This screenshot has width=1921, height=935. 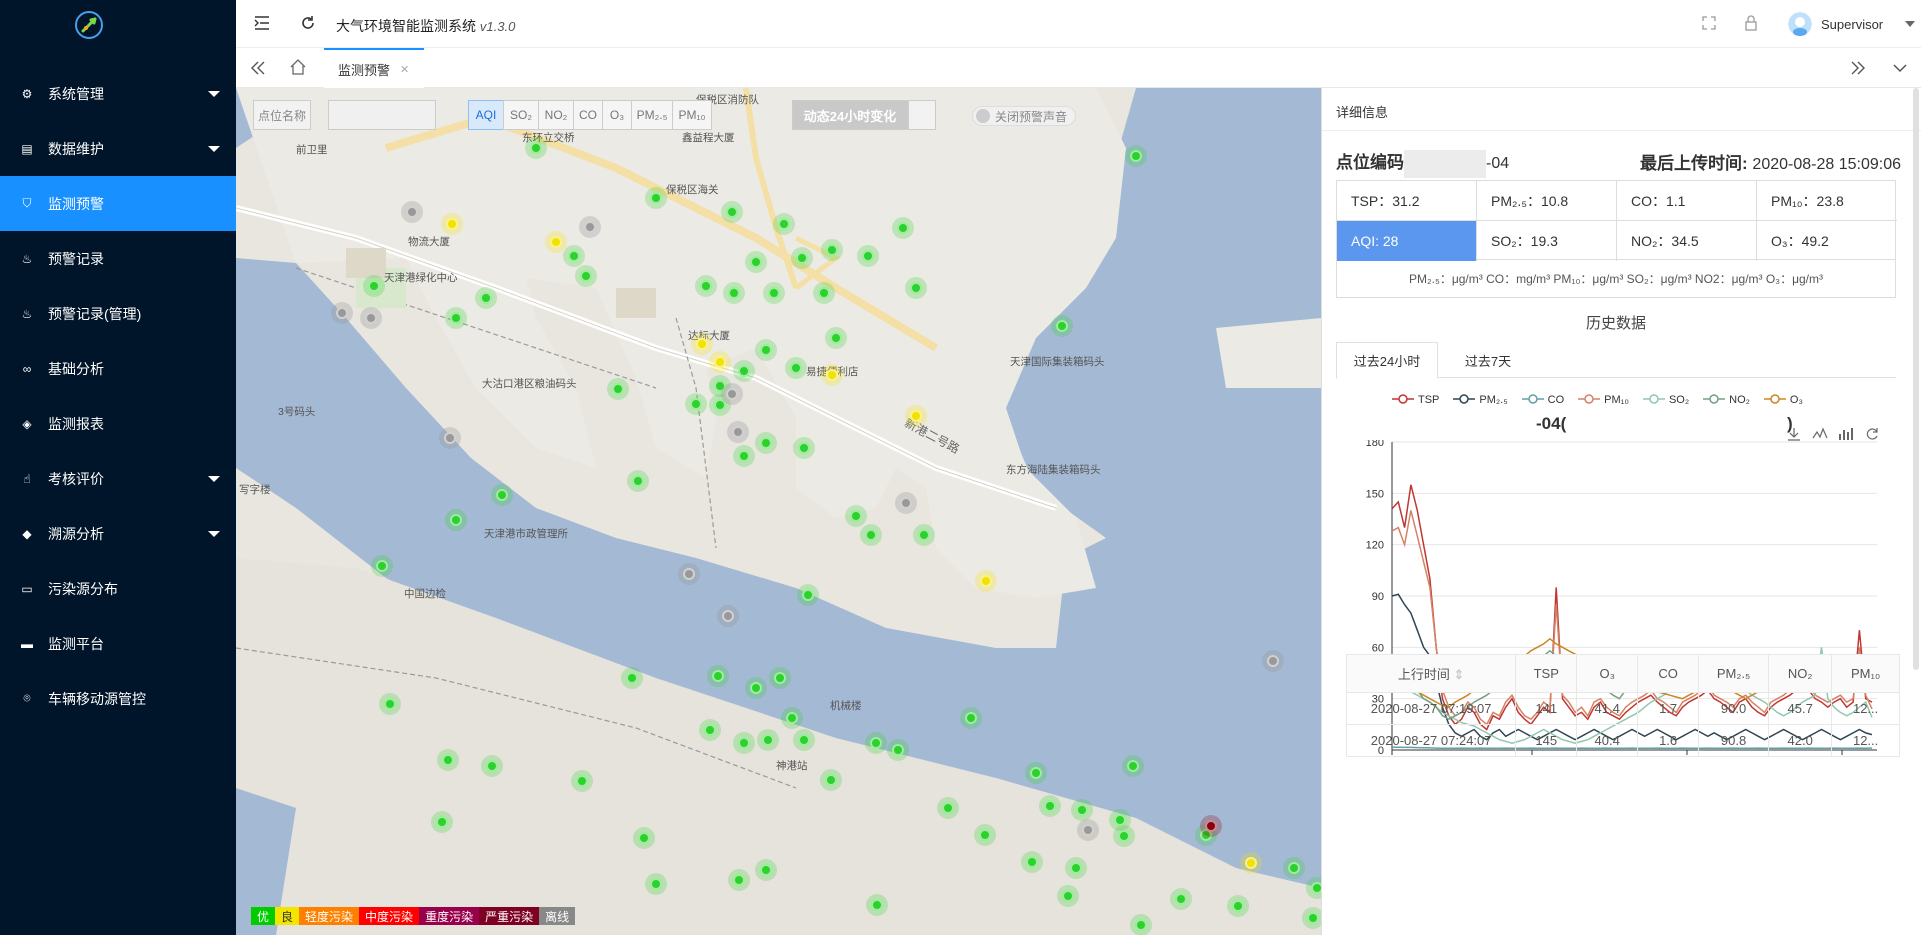 I want to click on chart-legend-item: PM₂.₅, so click(x=1480, y=400).